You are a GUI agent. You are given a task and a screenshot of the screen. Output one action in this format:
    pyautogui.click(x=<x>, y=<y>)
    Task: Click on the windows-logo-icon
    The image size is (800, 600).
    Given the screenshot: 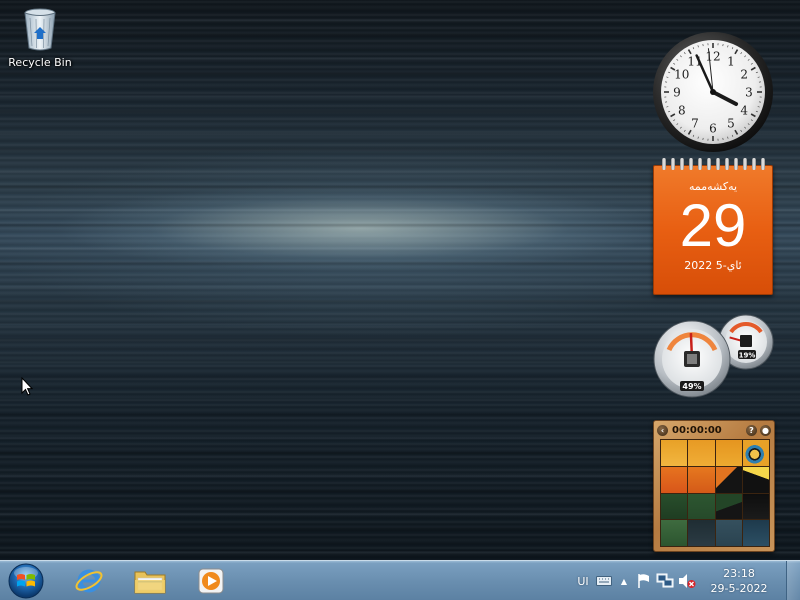 What is the action you would take?
    pyautogui.click(x=26, y=581)
    